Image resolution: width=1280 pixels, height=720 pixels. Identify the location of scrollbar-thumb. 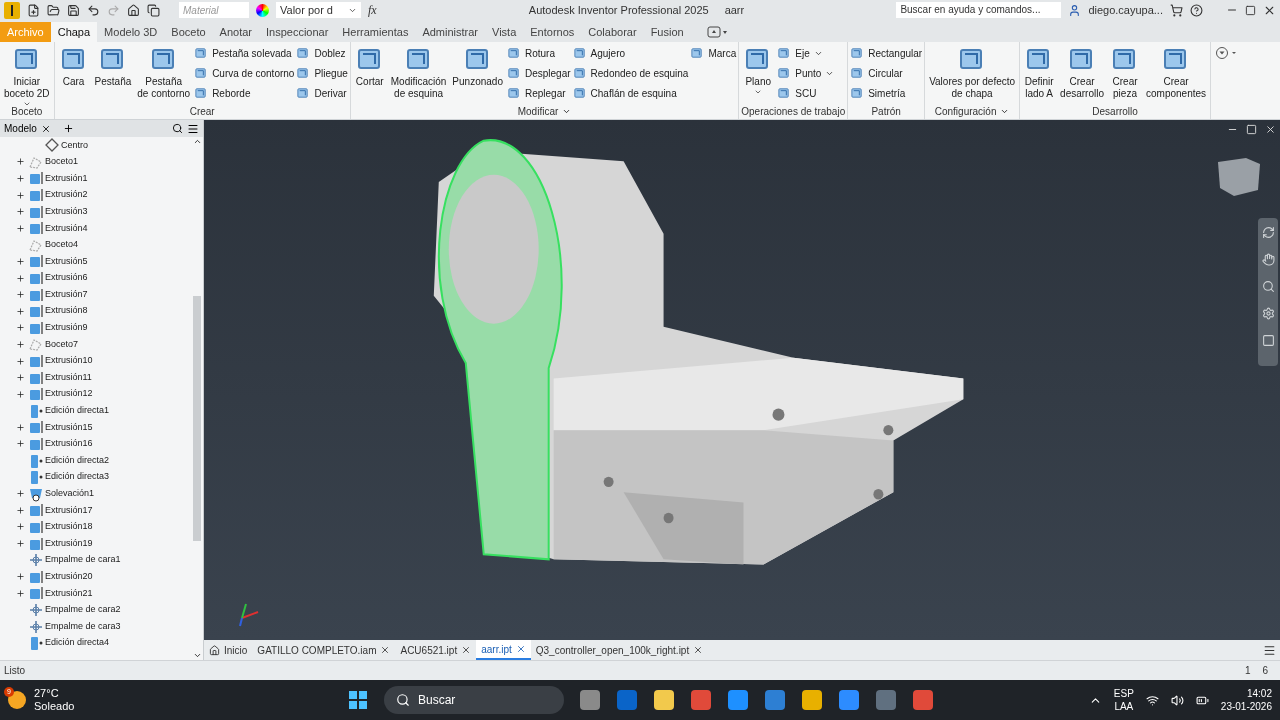
(197, 418).